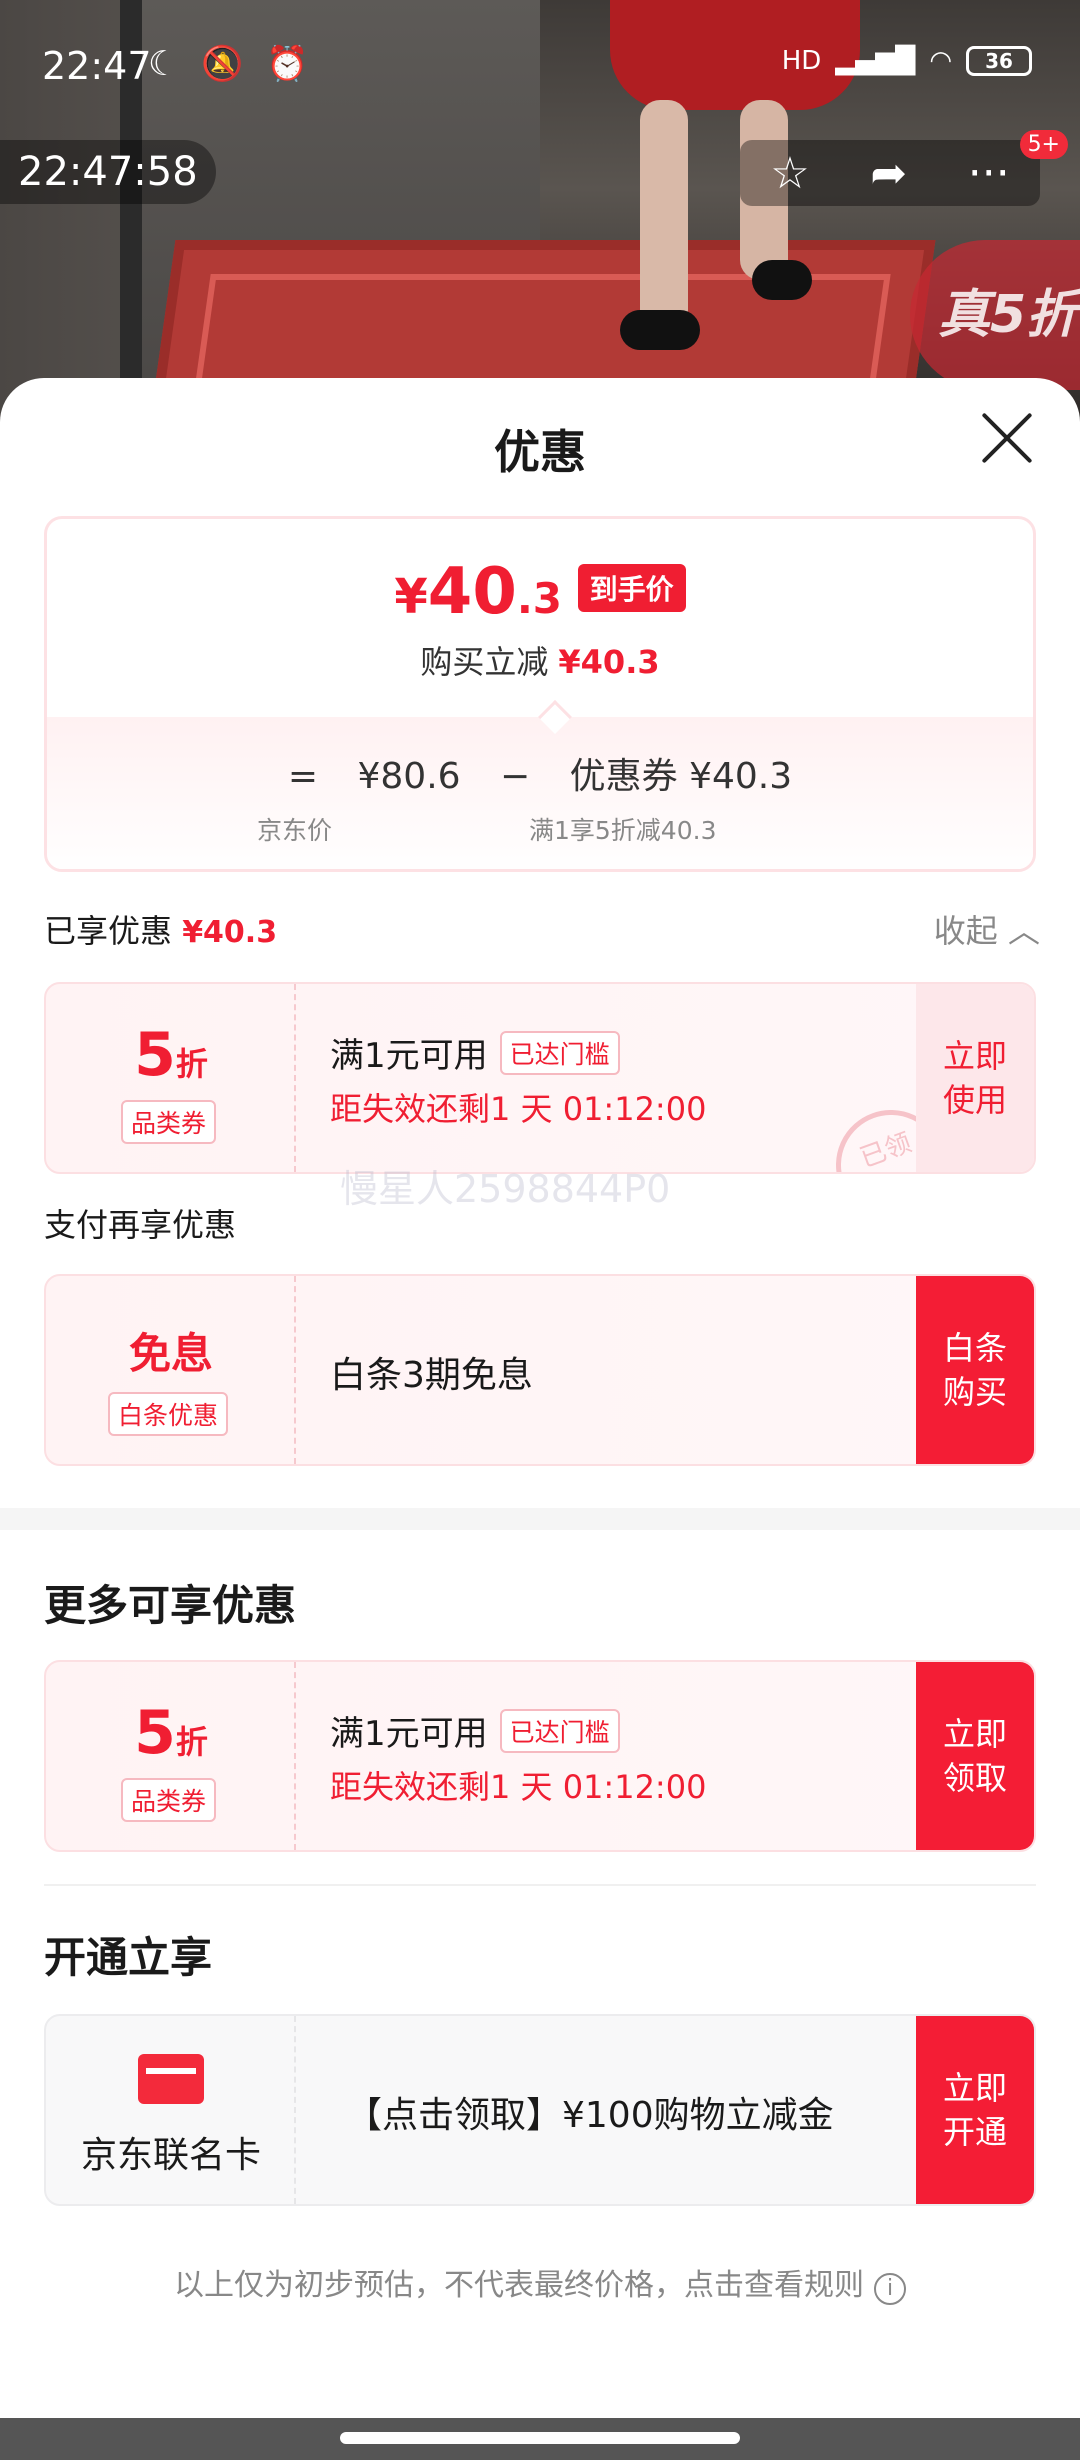  I want to click on sheet-title: 优惠, so click(540, 452).